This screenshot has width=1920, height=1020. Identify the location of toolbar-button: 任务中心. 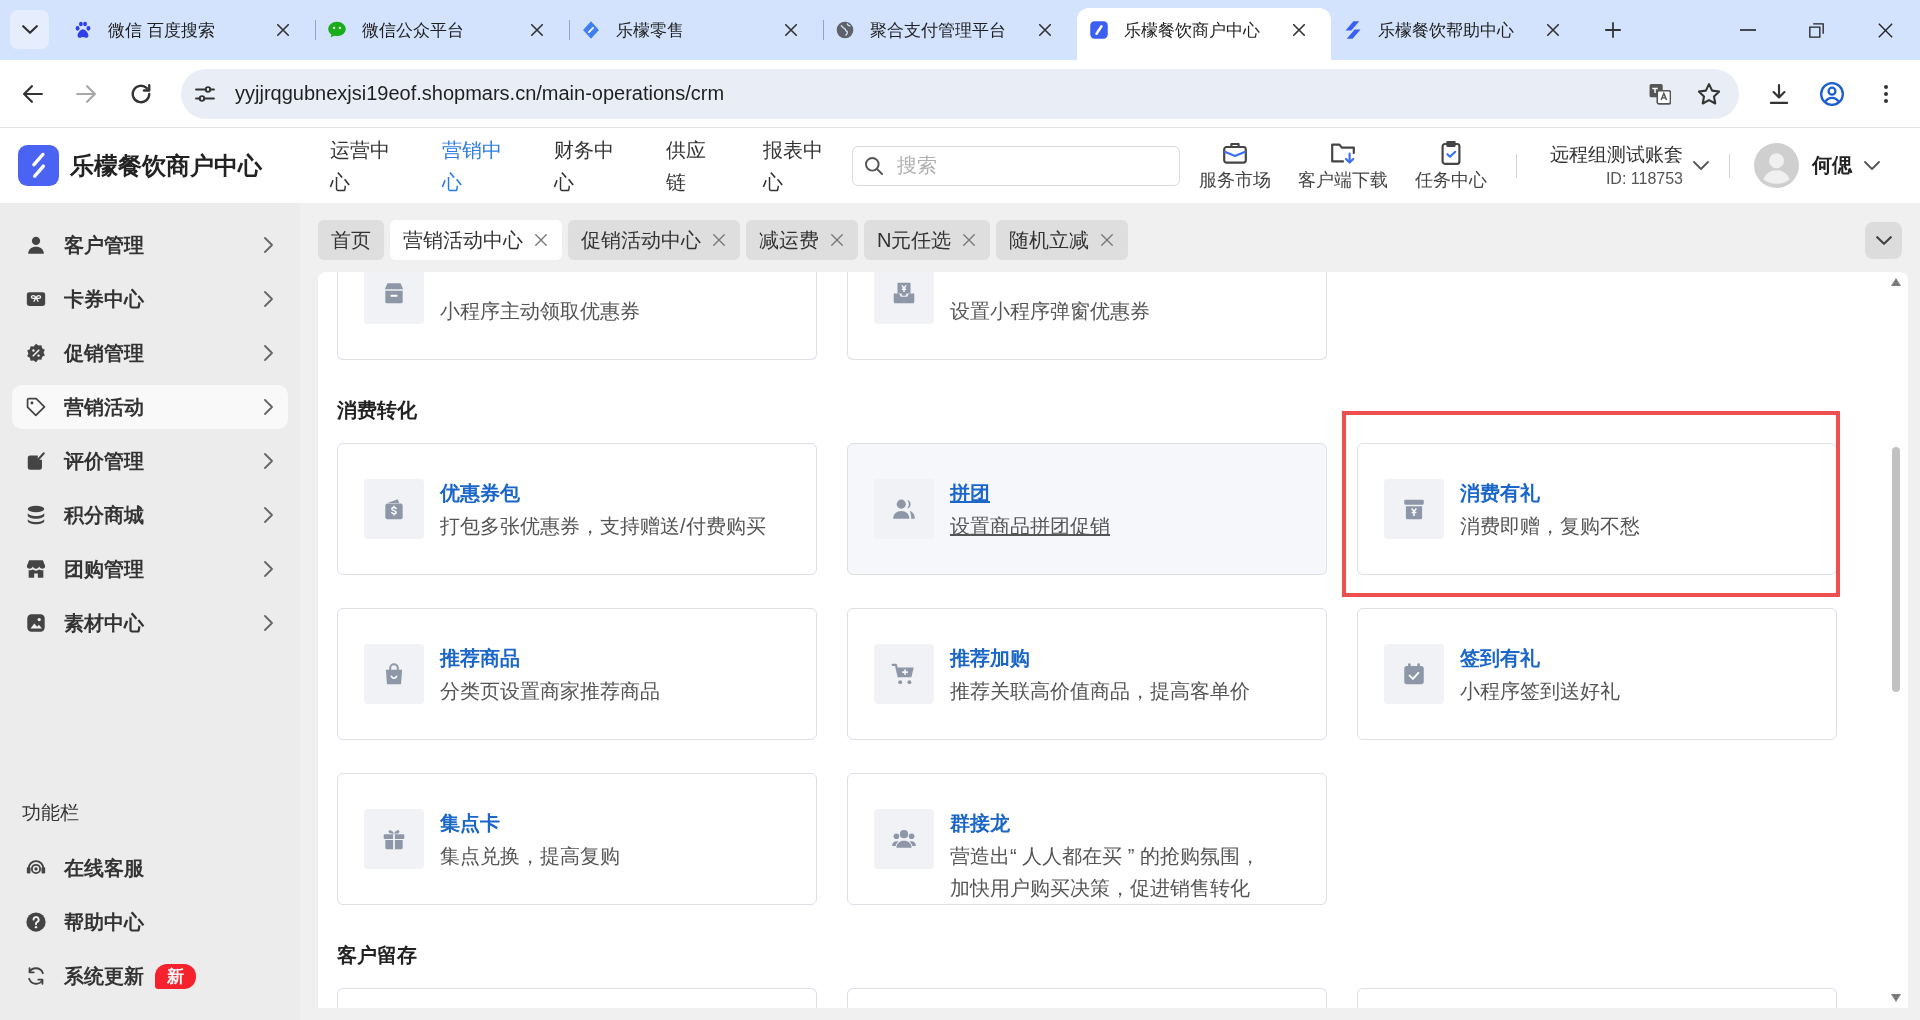
(1451, 165).